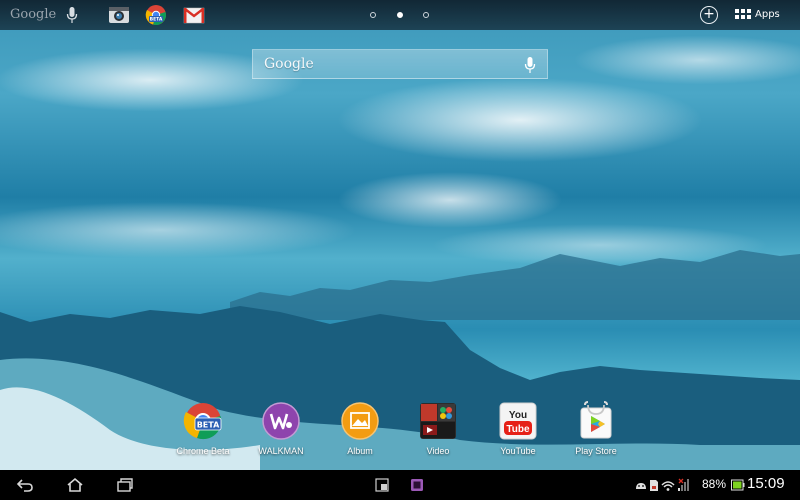 This screenshot has width=800, height=500. I want to click on dock-label: Album, so click(360, 451).